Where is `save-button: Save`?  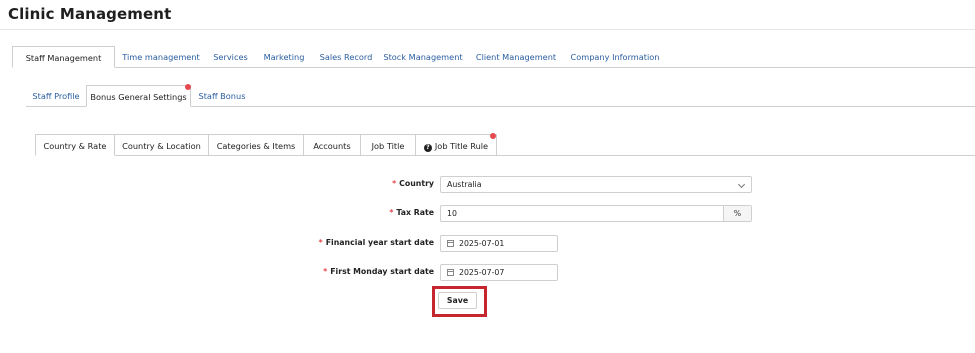
save-button: Save is located at coordinates (457, 300).